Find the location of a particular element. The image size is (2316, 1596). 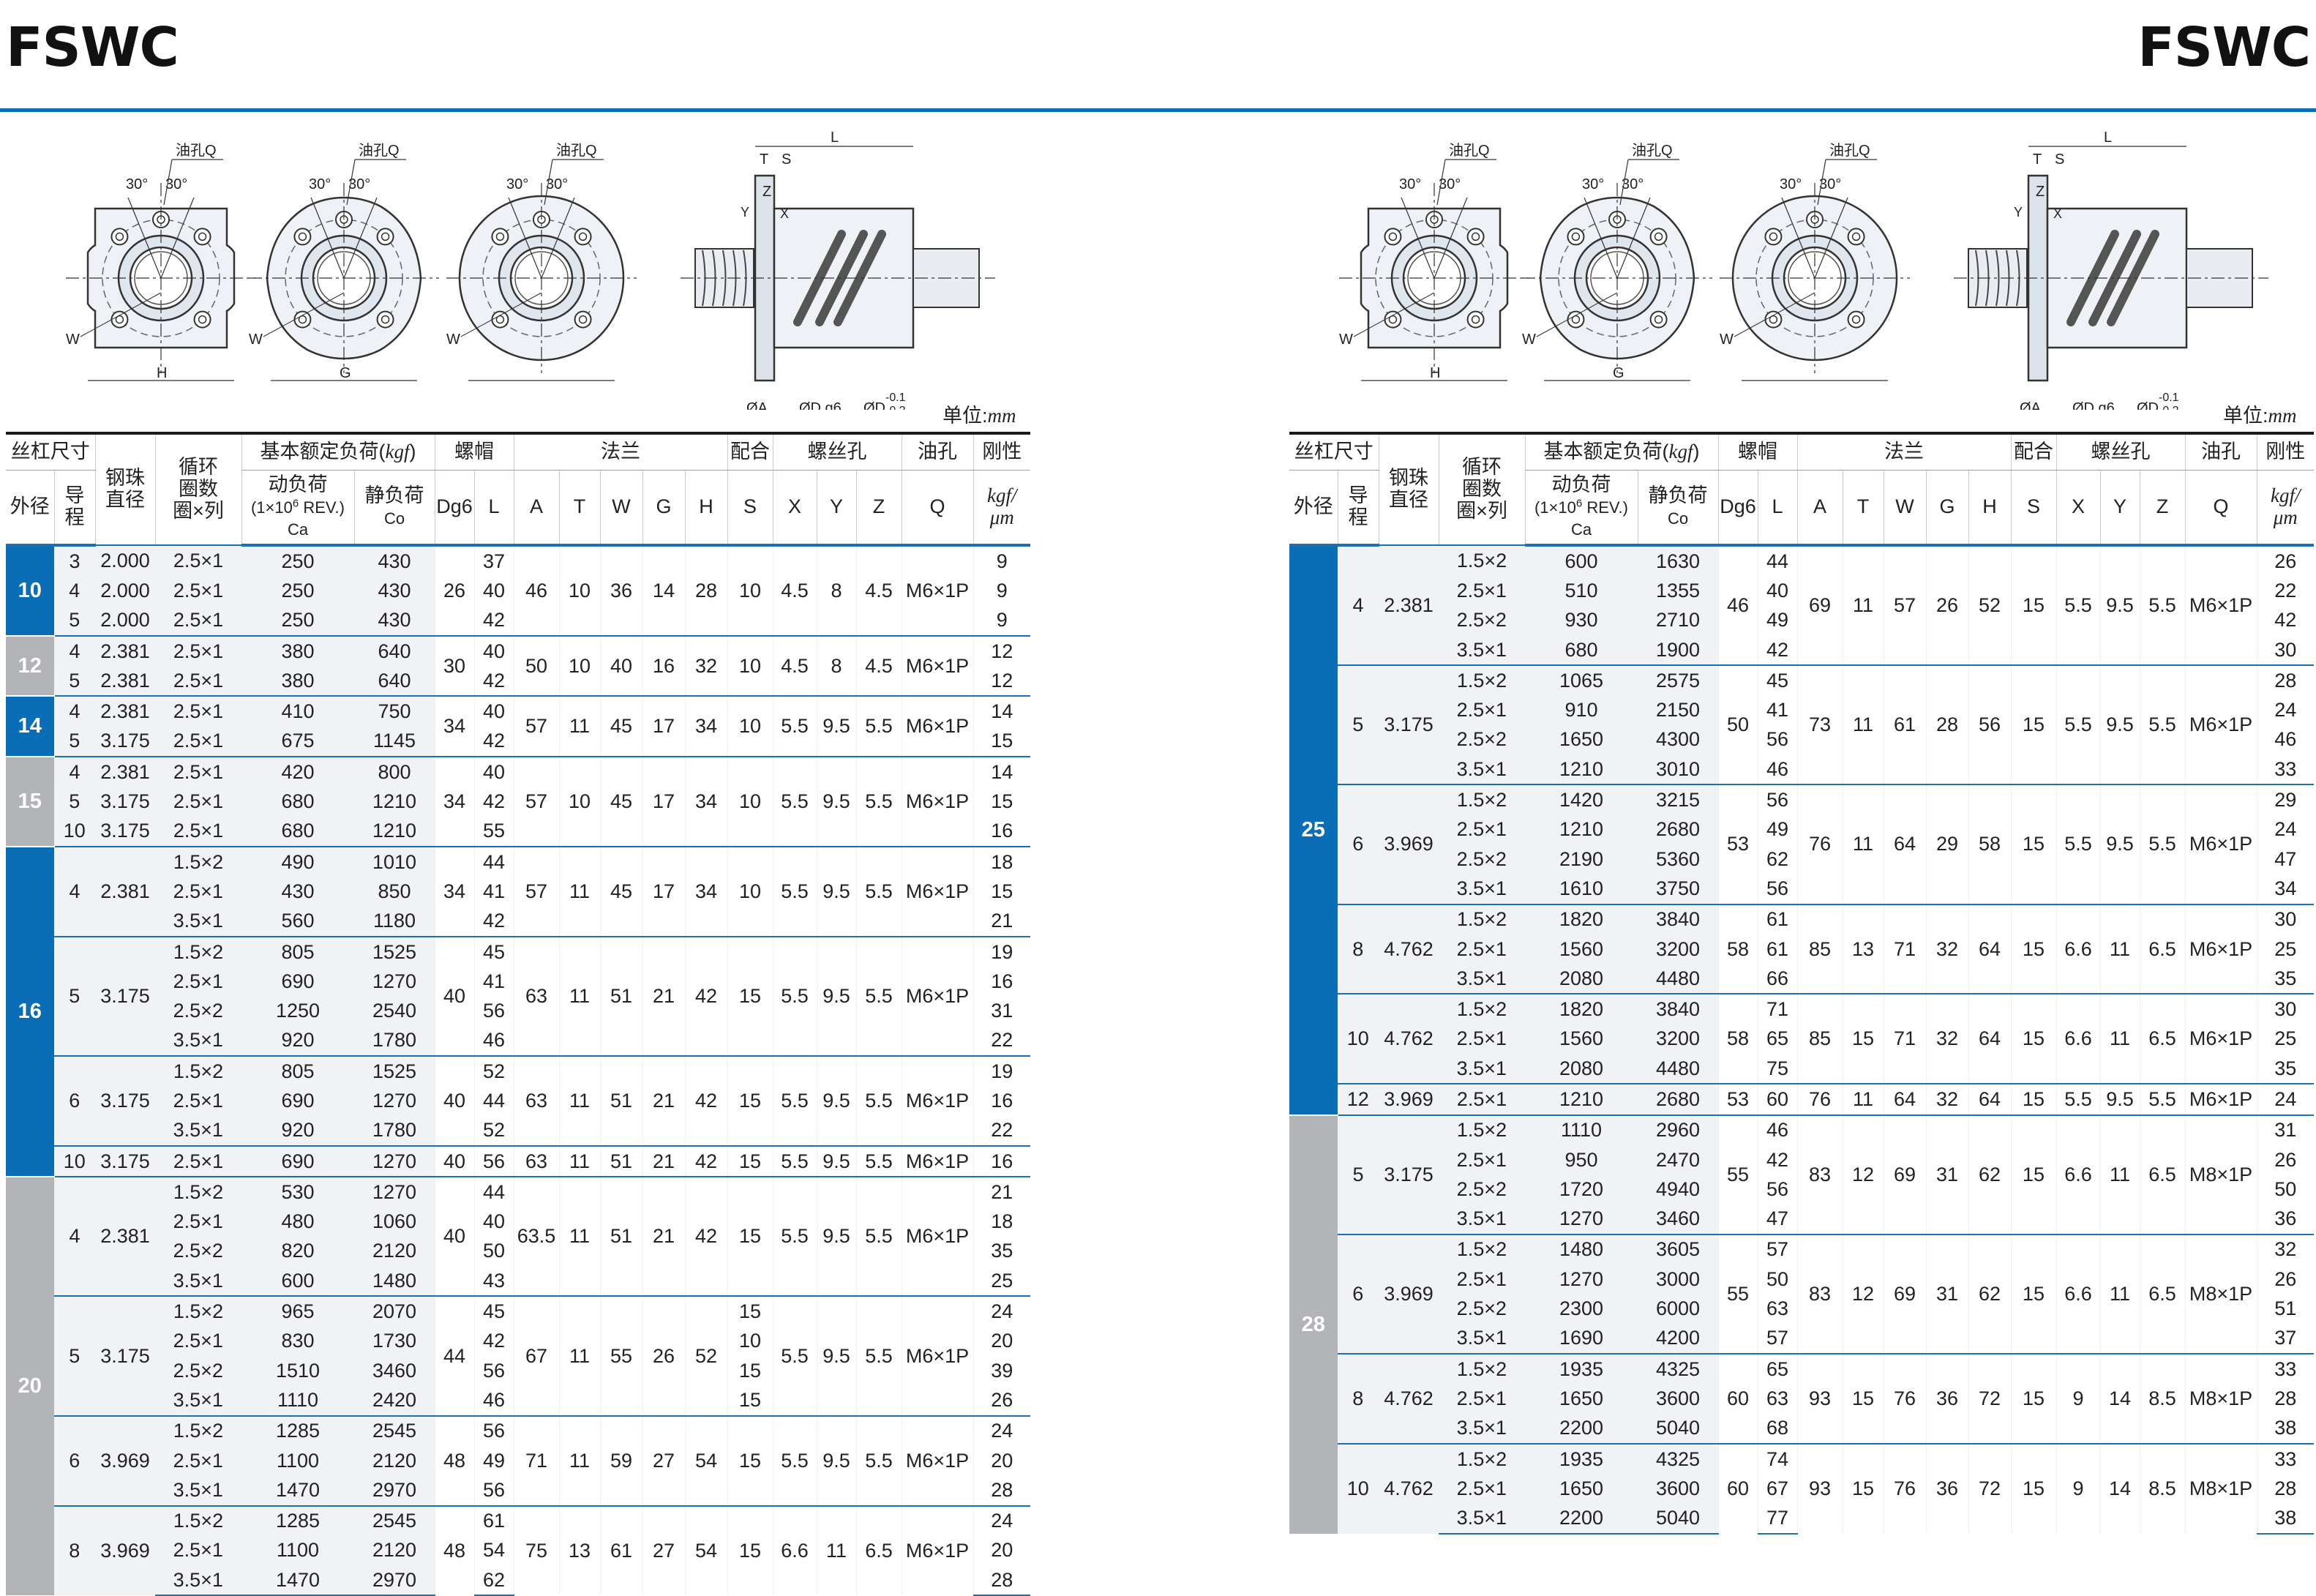

dyn-load-cell: 1720 is located at coordinates (1581, 1189).